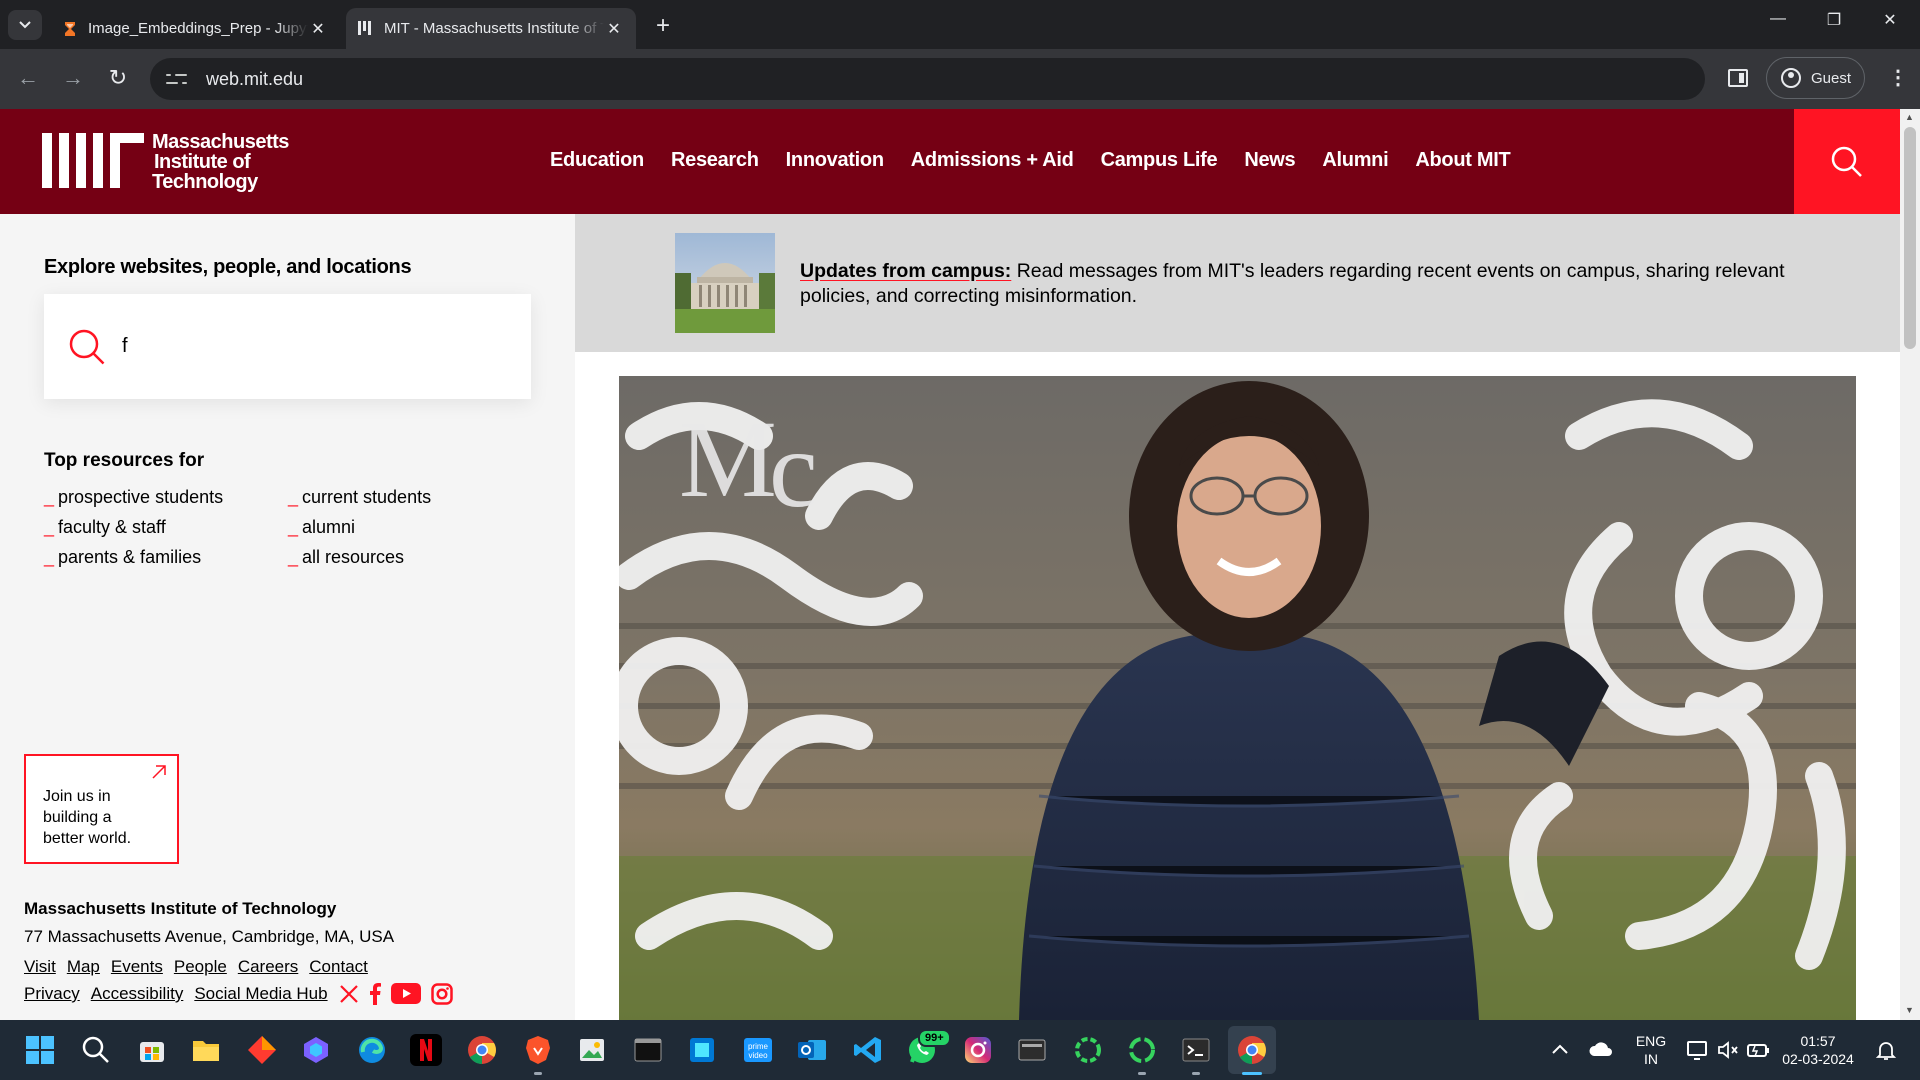 This screenshot has width=1920, height=1080. Describe the element at coordinates (1890, 20) in the screenshot. I see `window-close-icon: ✕` at that location.